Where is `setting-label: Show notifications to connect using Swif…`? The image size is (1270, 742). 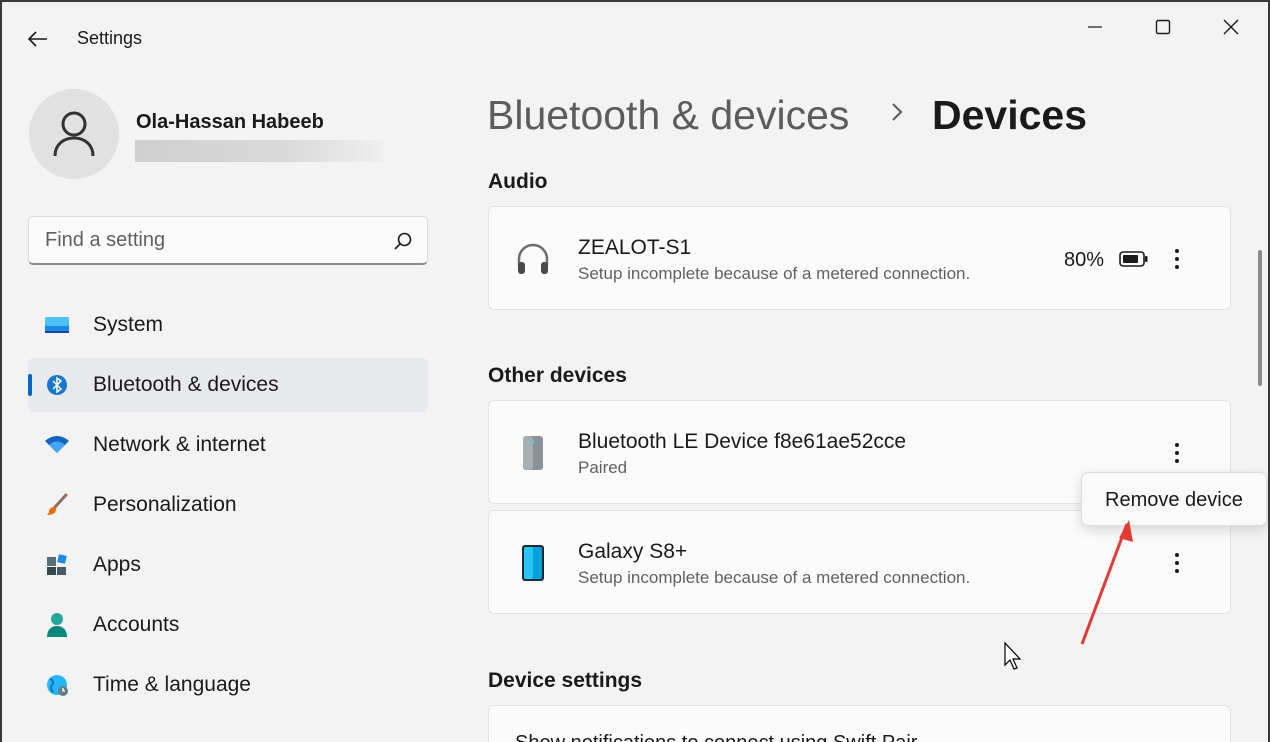
setting-label: Show notifications to connect using Swif… is located at coordinates (716, 737).